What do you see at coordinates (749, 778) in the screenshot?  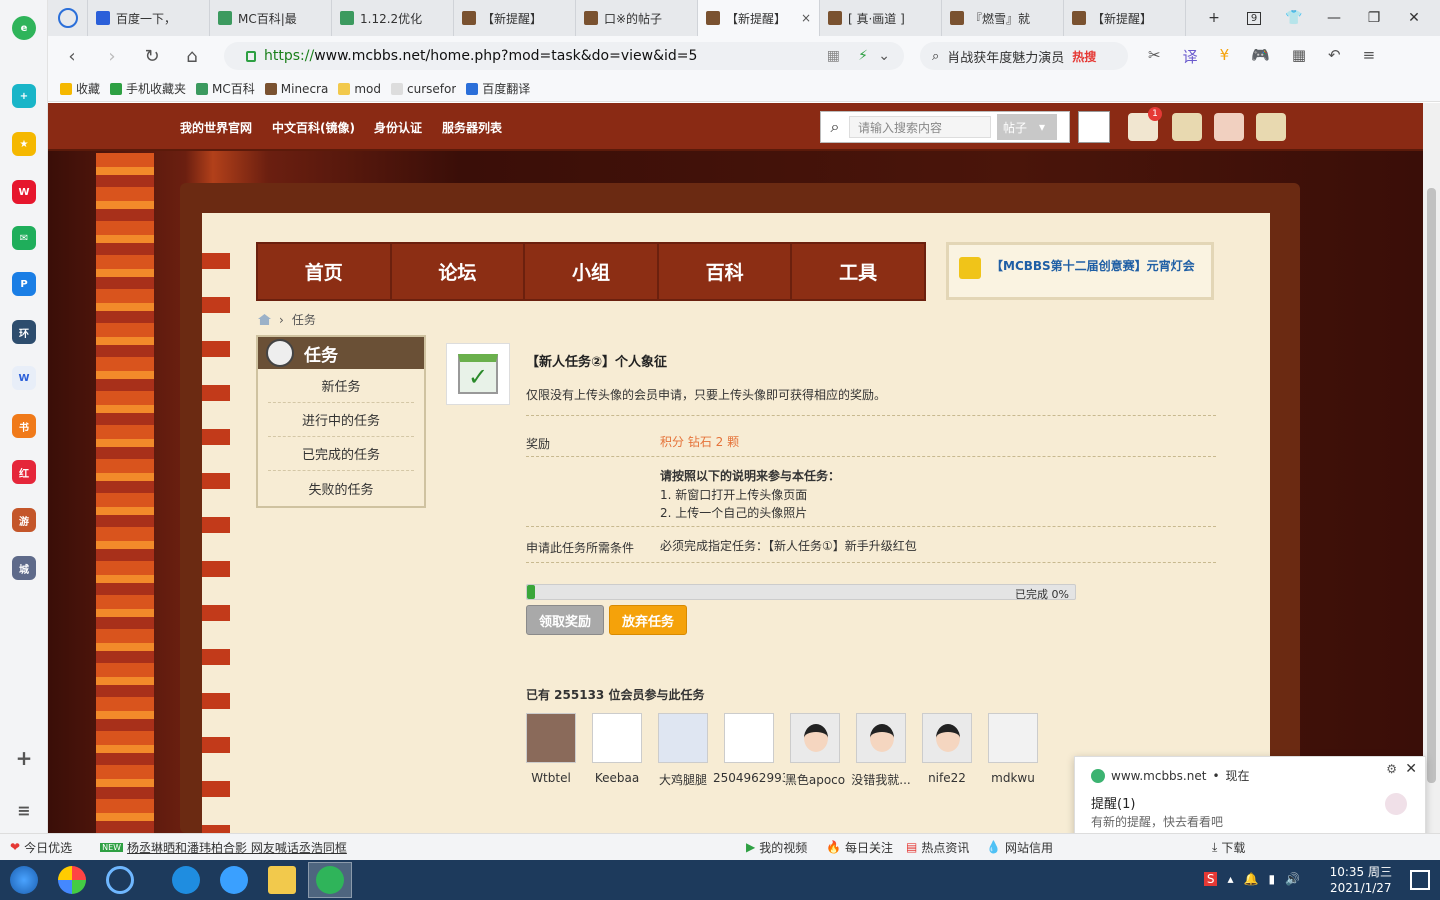 I see `member-name: 2504962993` at bounding box center [749, 778].